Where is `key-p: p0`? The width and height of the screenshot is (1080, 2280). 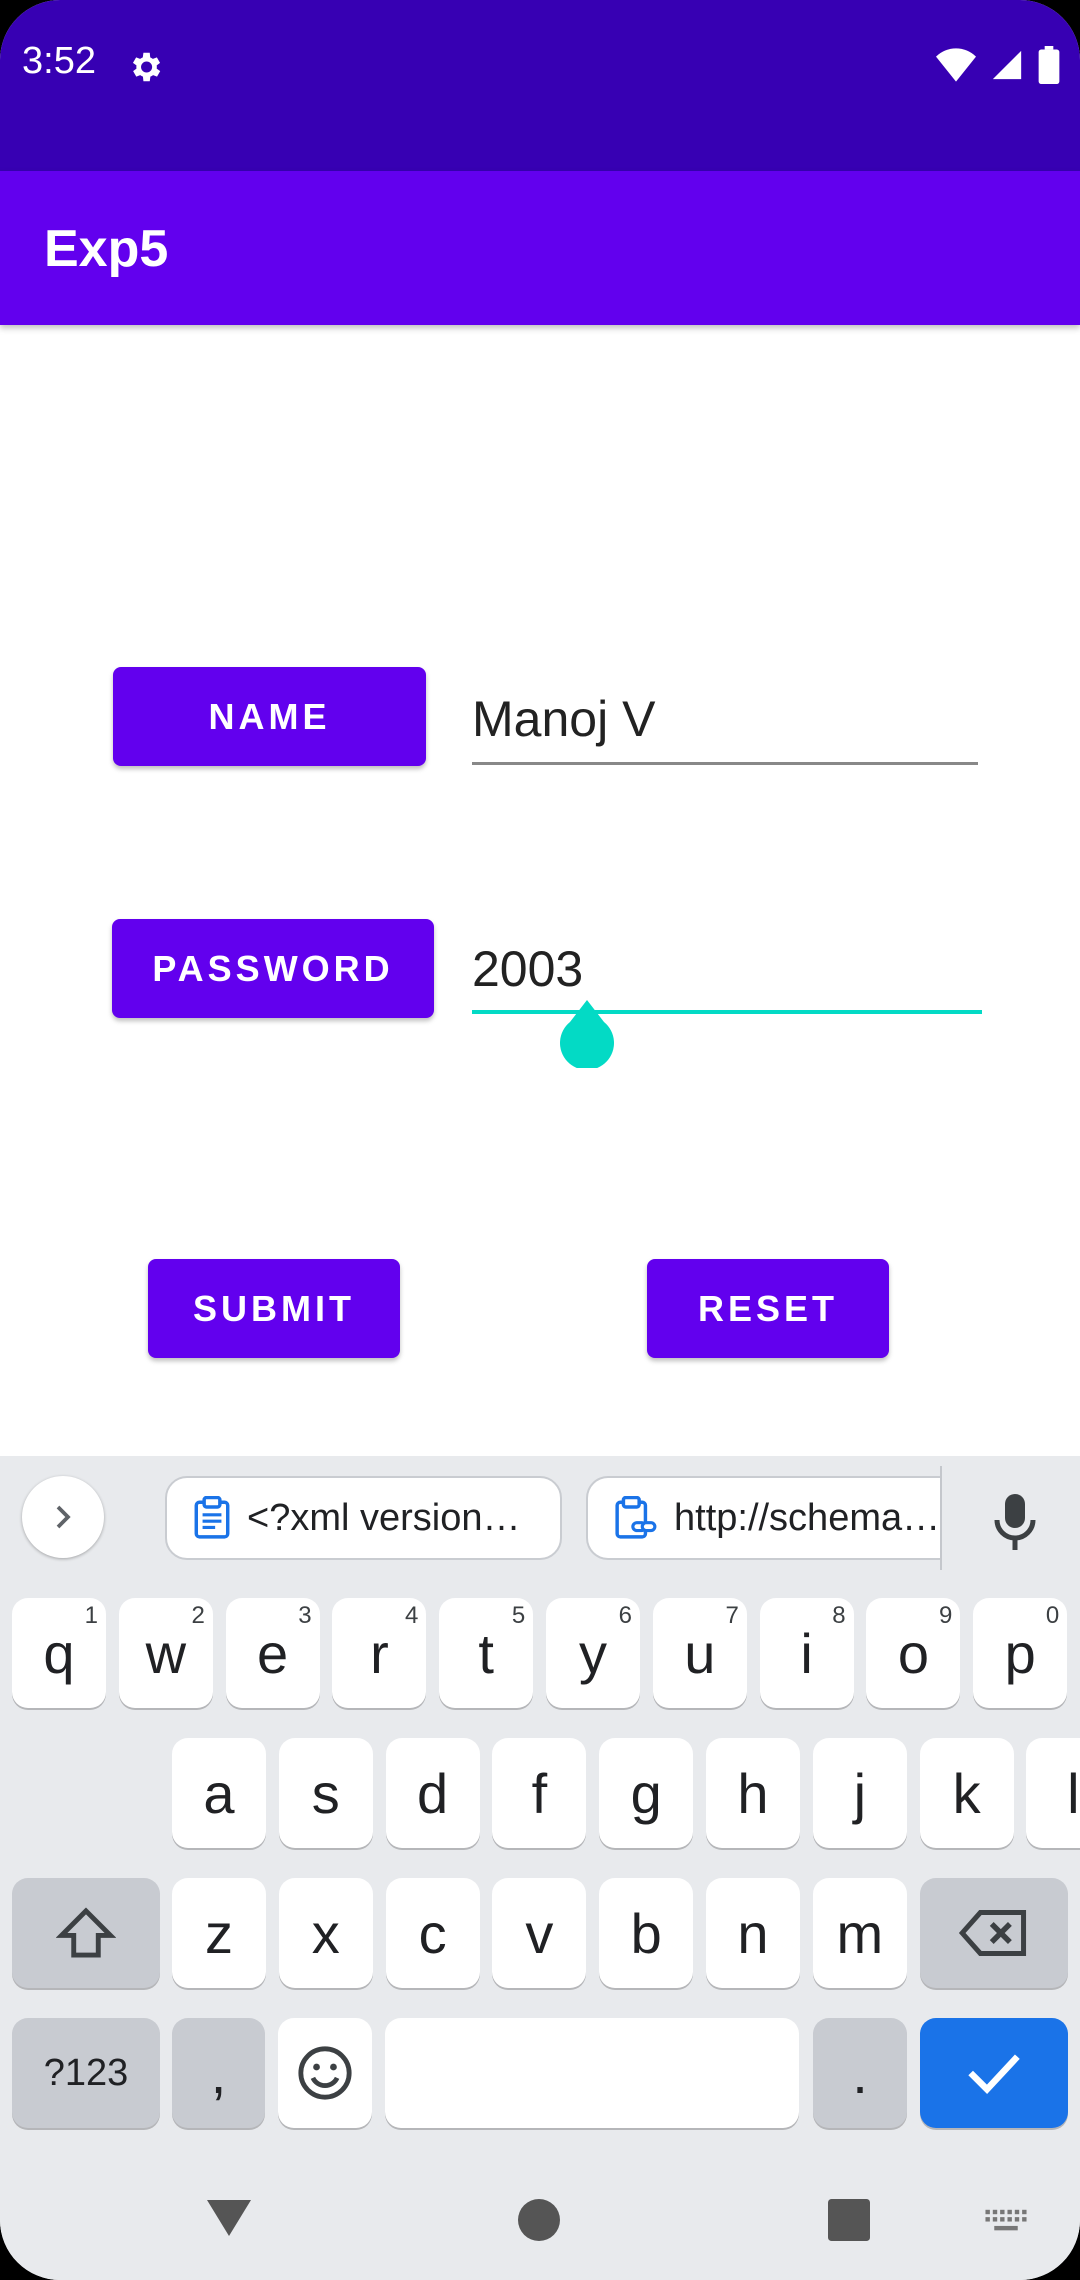
key-p: p0 is located at coordinates (1020, 1653).